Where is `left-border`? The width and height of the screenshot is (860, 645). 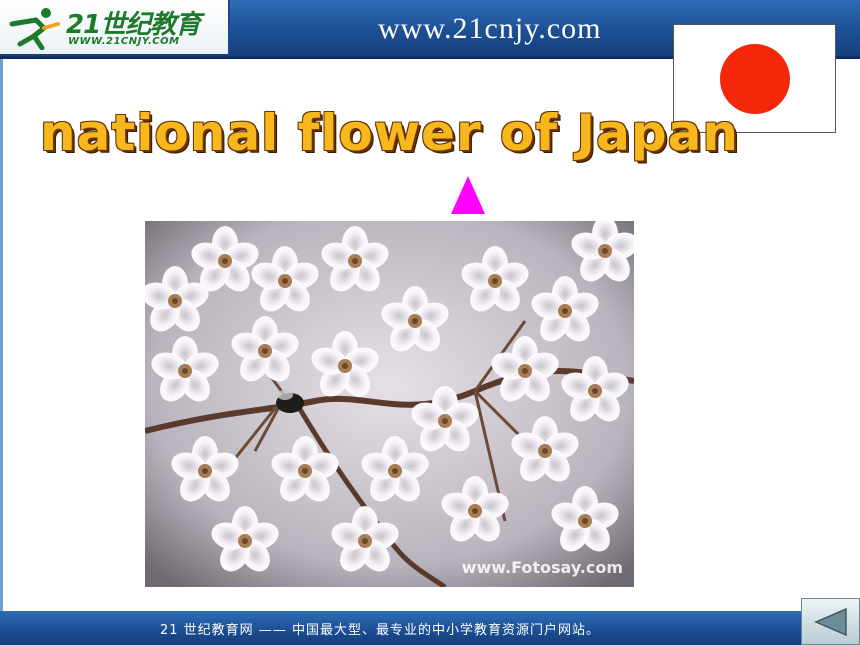
left-border is located at coordinates (1, 335).